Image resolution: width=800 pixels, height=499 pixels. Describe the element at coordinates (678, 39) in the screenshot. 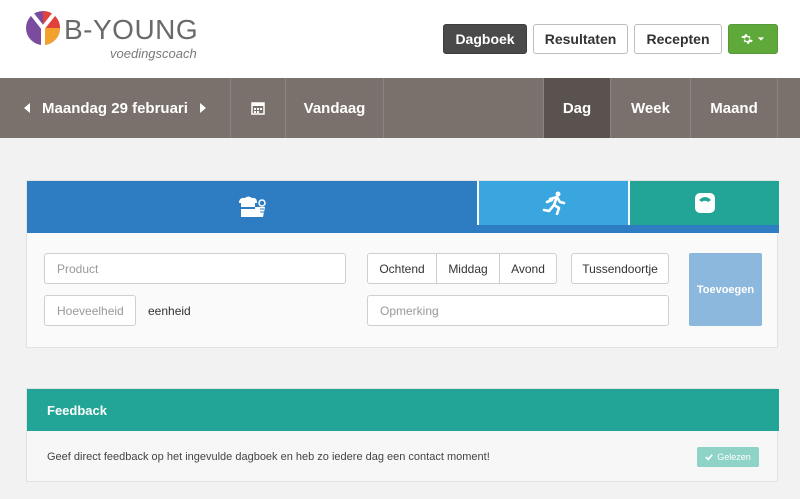

I see `recipes-button: Recepten` at that location.